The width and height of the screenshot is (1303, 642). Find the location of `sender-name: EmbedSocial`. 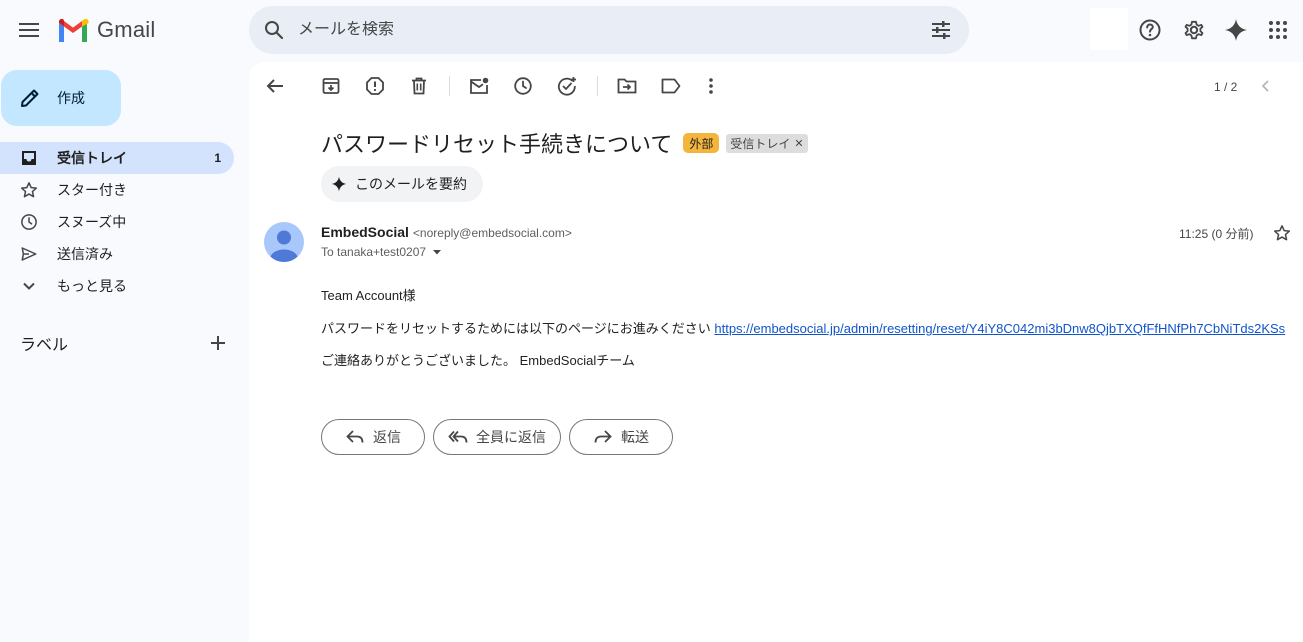

sender-name: EmbedSocial is located at coordinates (365, 232).